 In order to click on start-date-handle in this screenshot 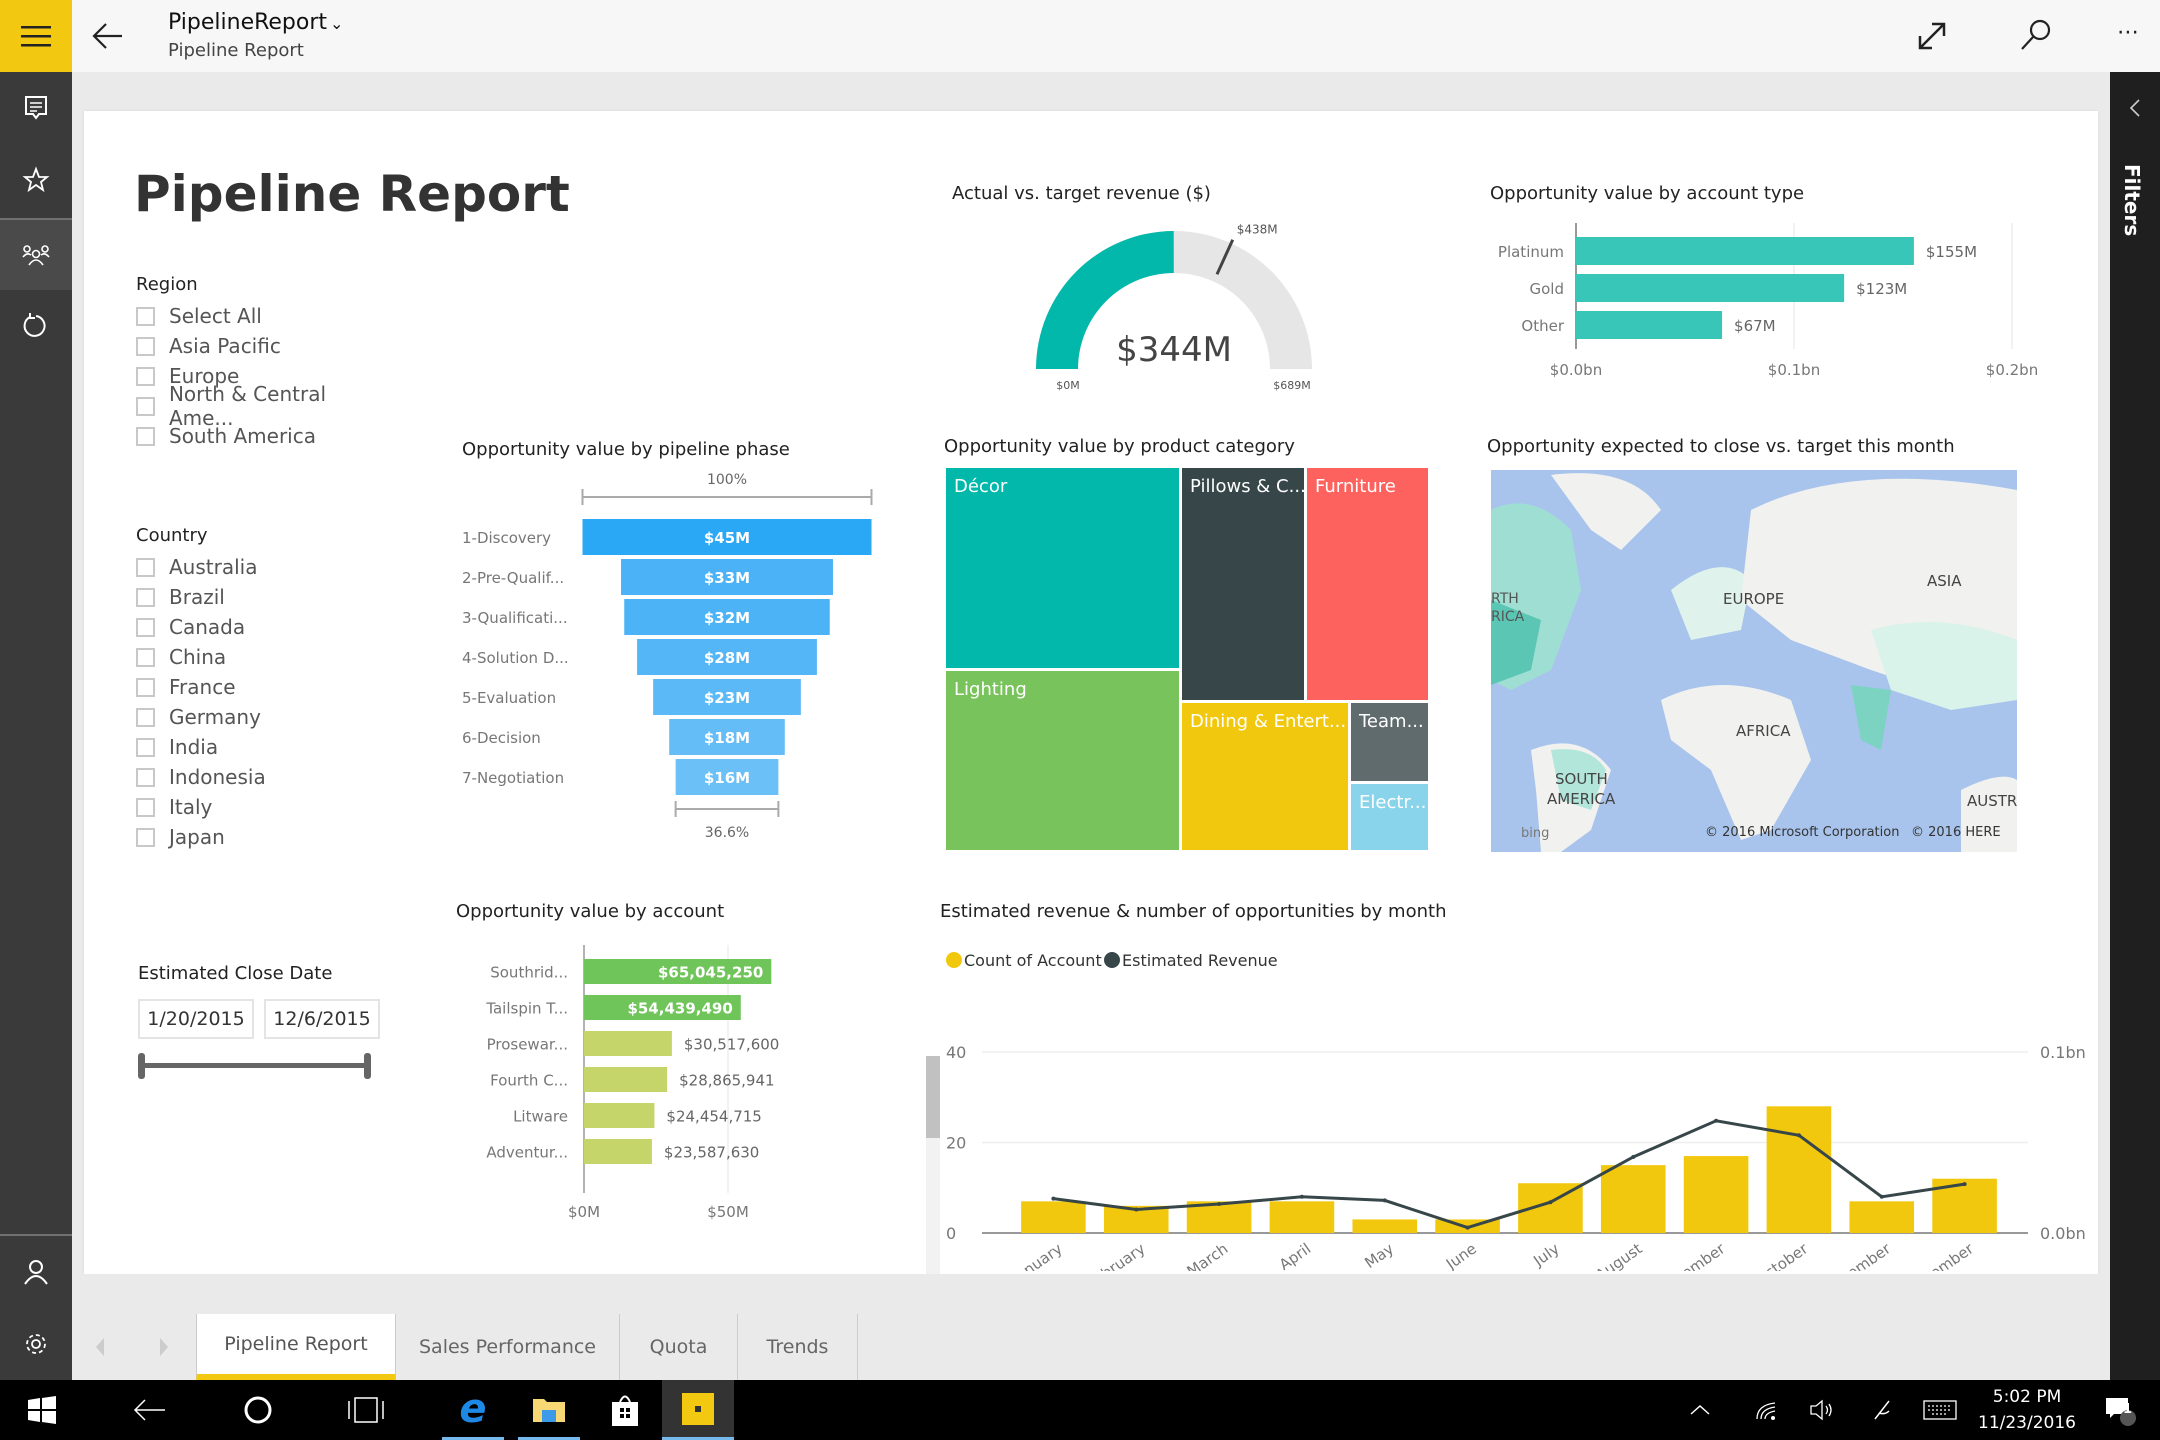, I will do `click(141, 1066)`.